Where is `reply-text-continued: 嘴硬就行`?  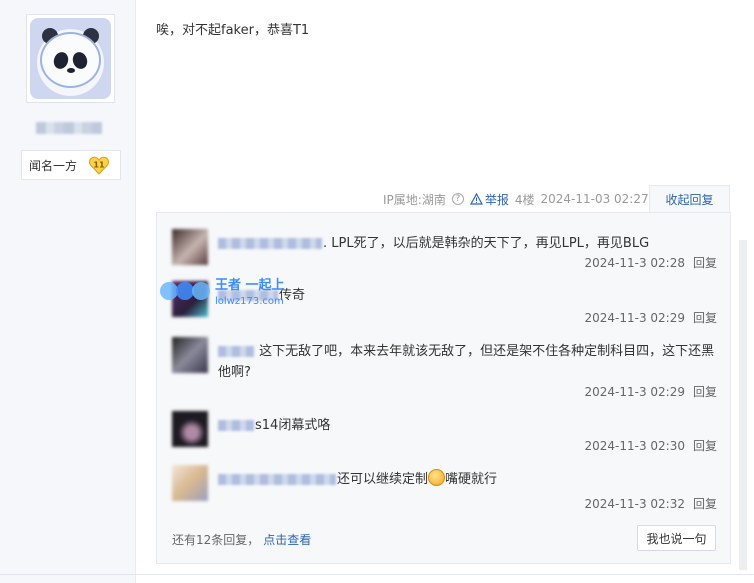 reply-text-continued: 嘴硬就行 is located at coordinates (471, 479).